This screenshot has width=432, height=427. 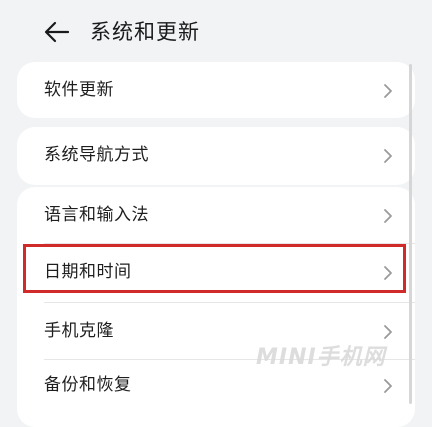 What do you see at coordinates (79, 90) in the screenshot?
I see `settings-item-label: 软件更新` at bounding box center [79, 90].